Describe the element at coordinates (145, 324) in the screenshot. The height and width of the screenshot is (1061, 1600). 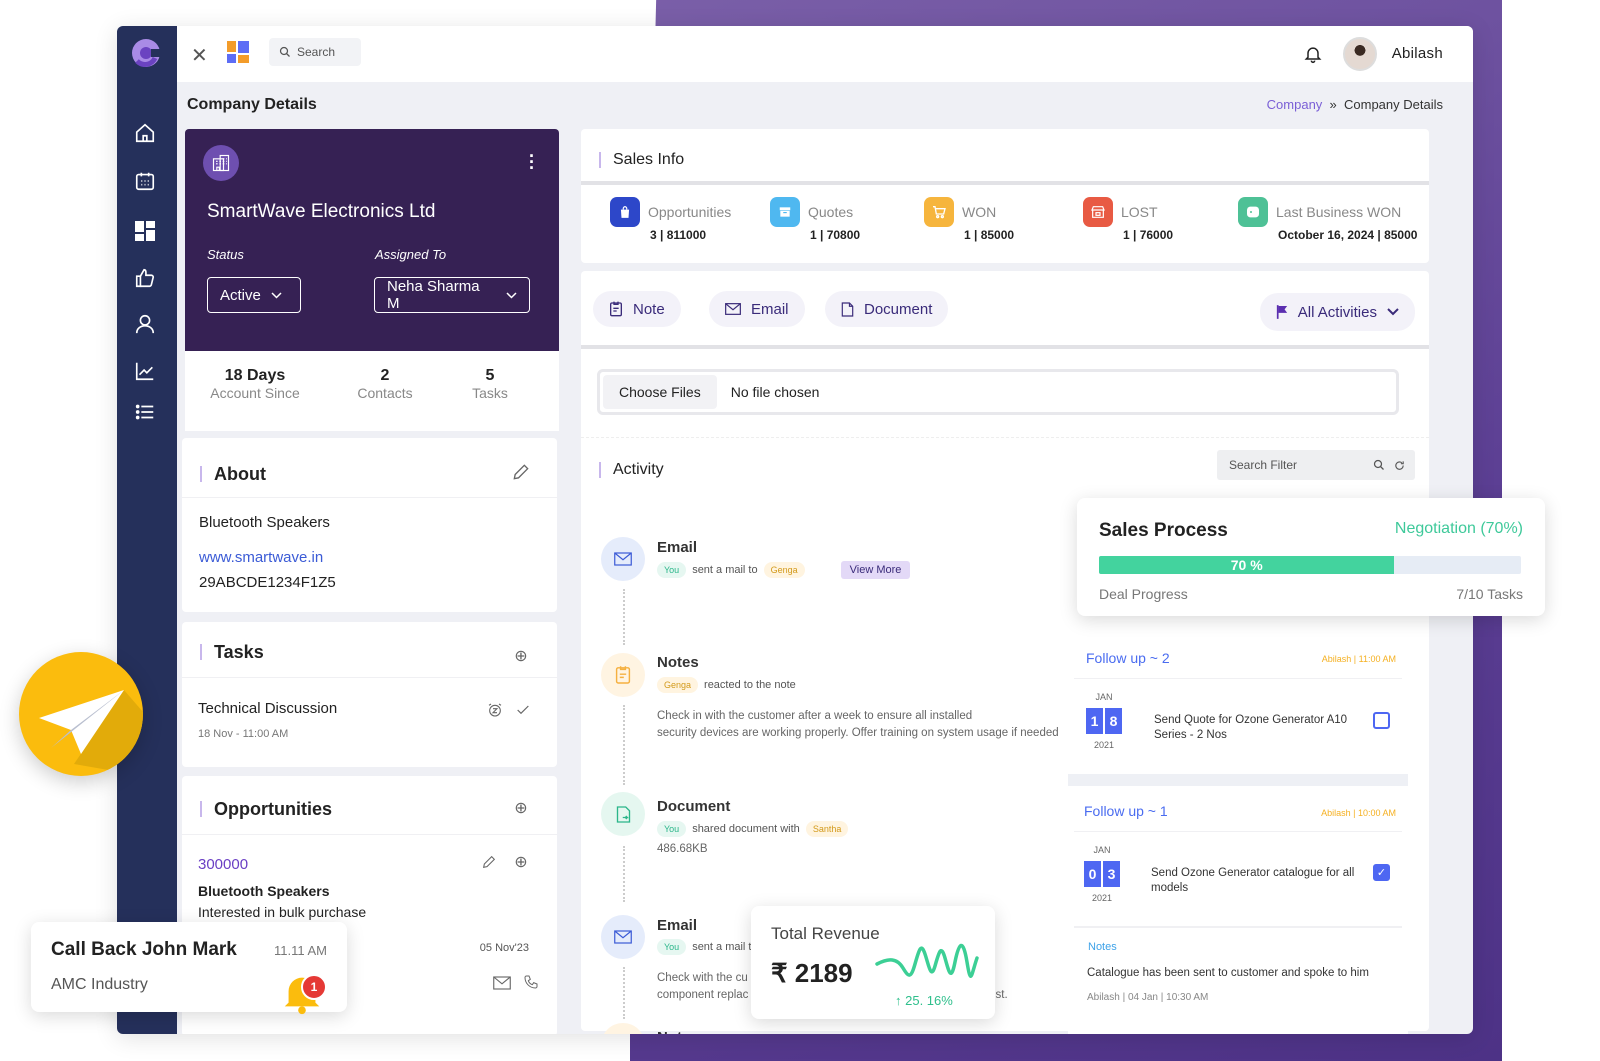
I see `user-icon` at that location.